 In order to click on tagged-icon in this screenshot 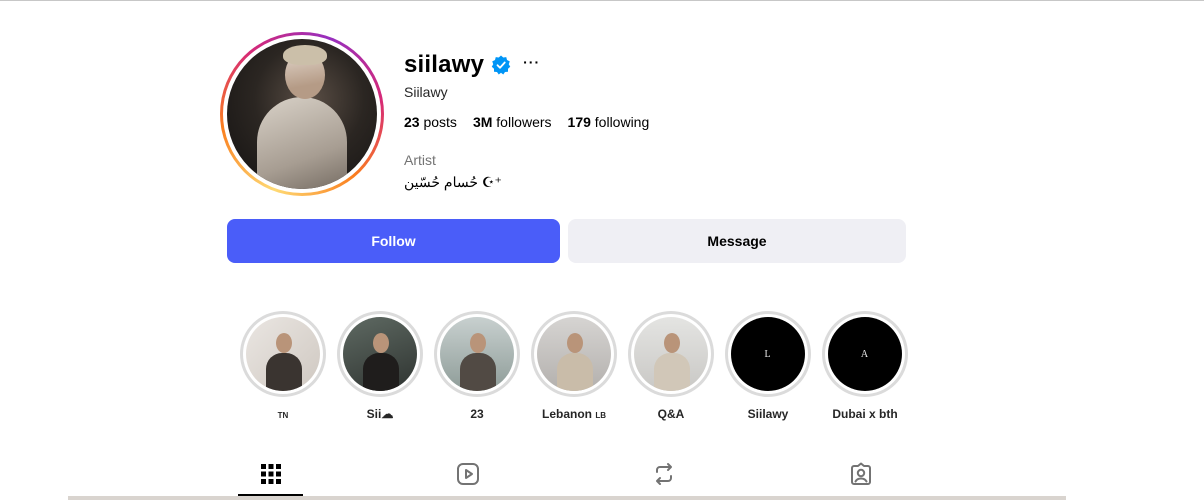, I will do `click(861, 473)`.